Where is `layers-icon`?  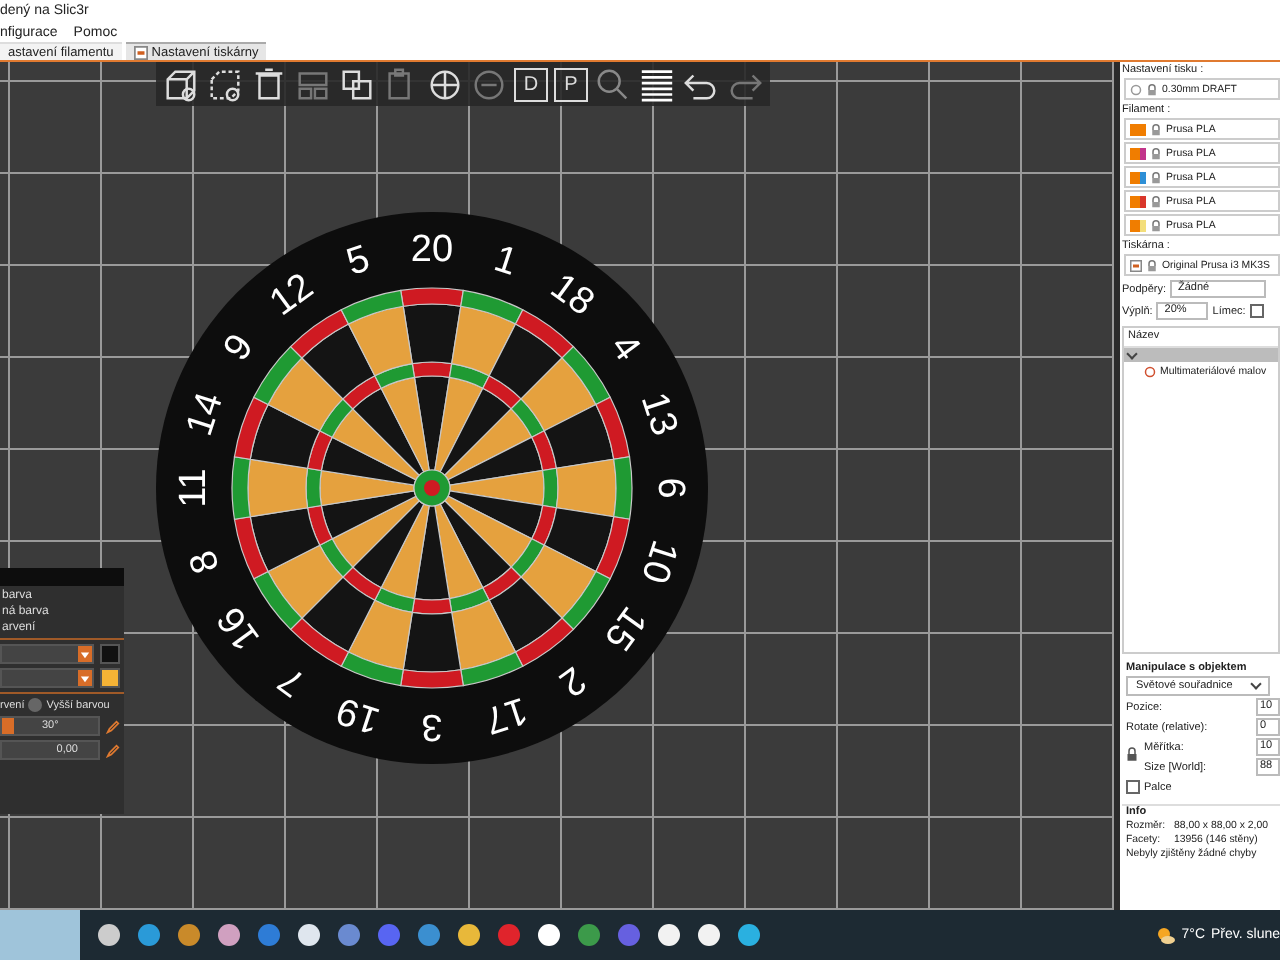 layers-icon is located at coordinates (657, 84).